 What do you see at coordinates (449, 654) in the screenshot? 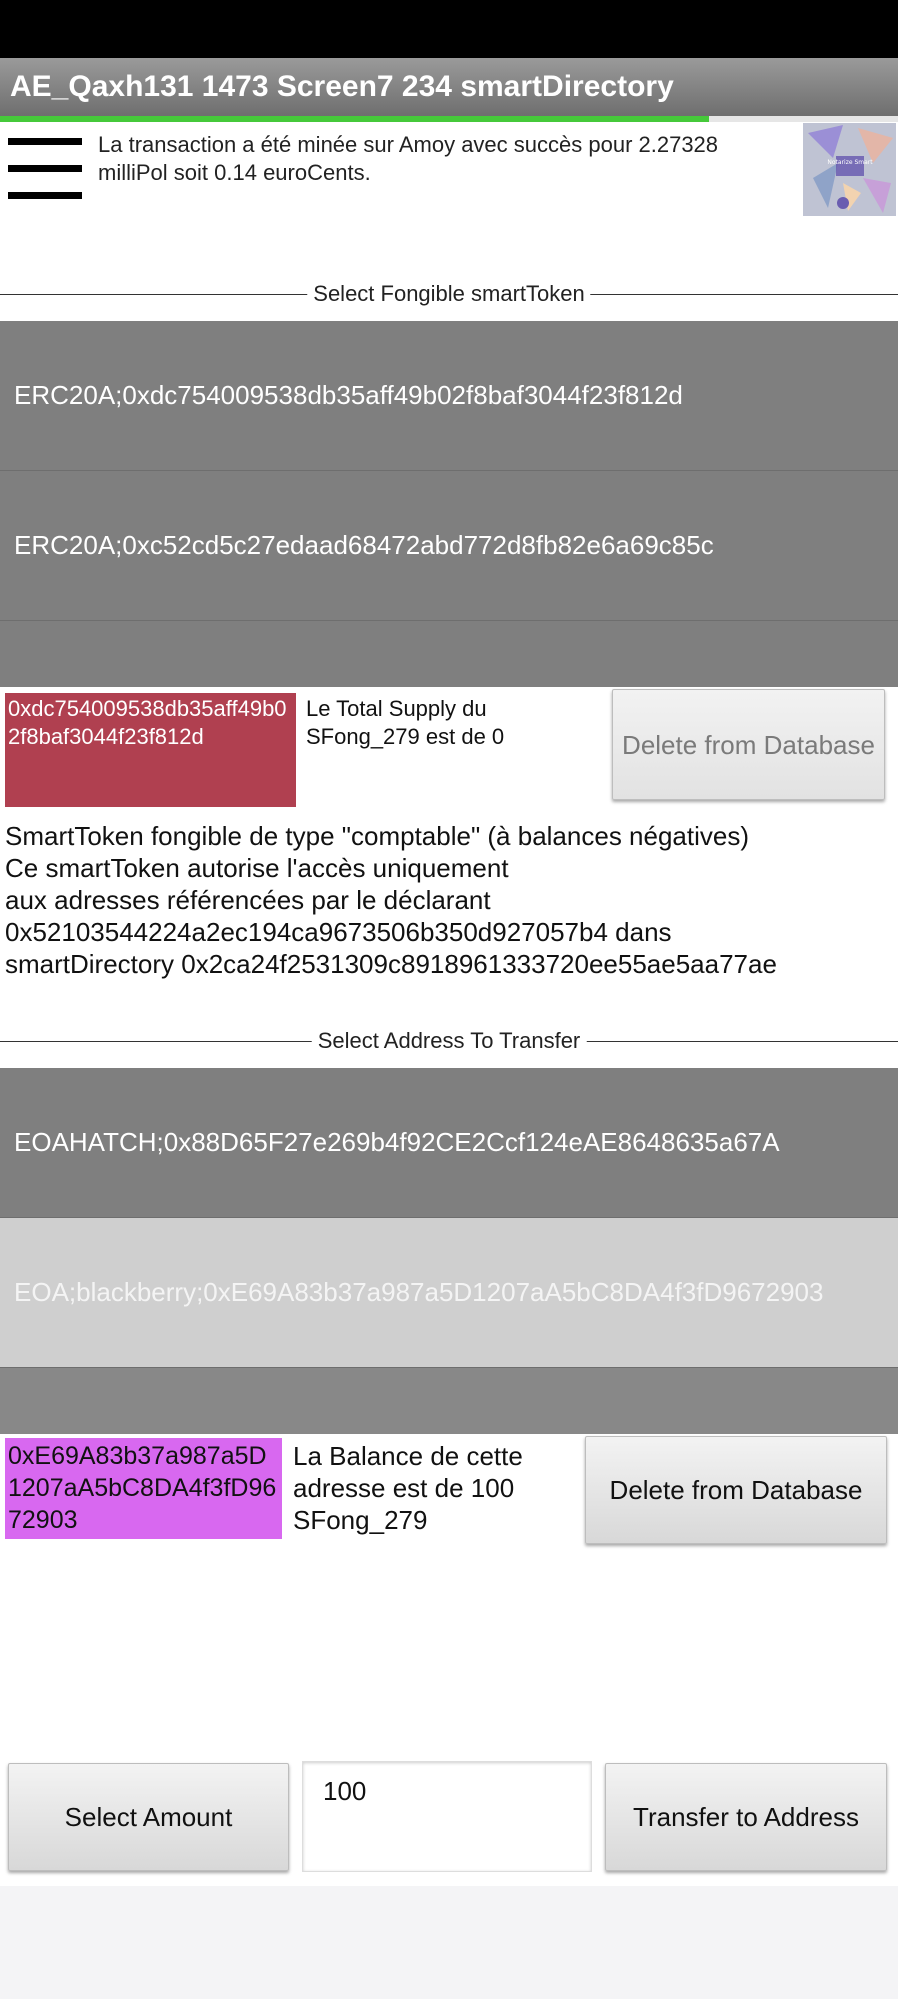
I see `token-list-item-partial` at bounding box center [449, 654].